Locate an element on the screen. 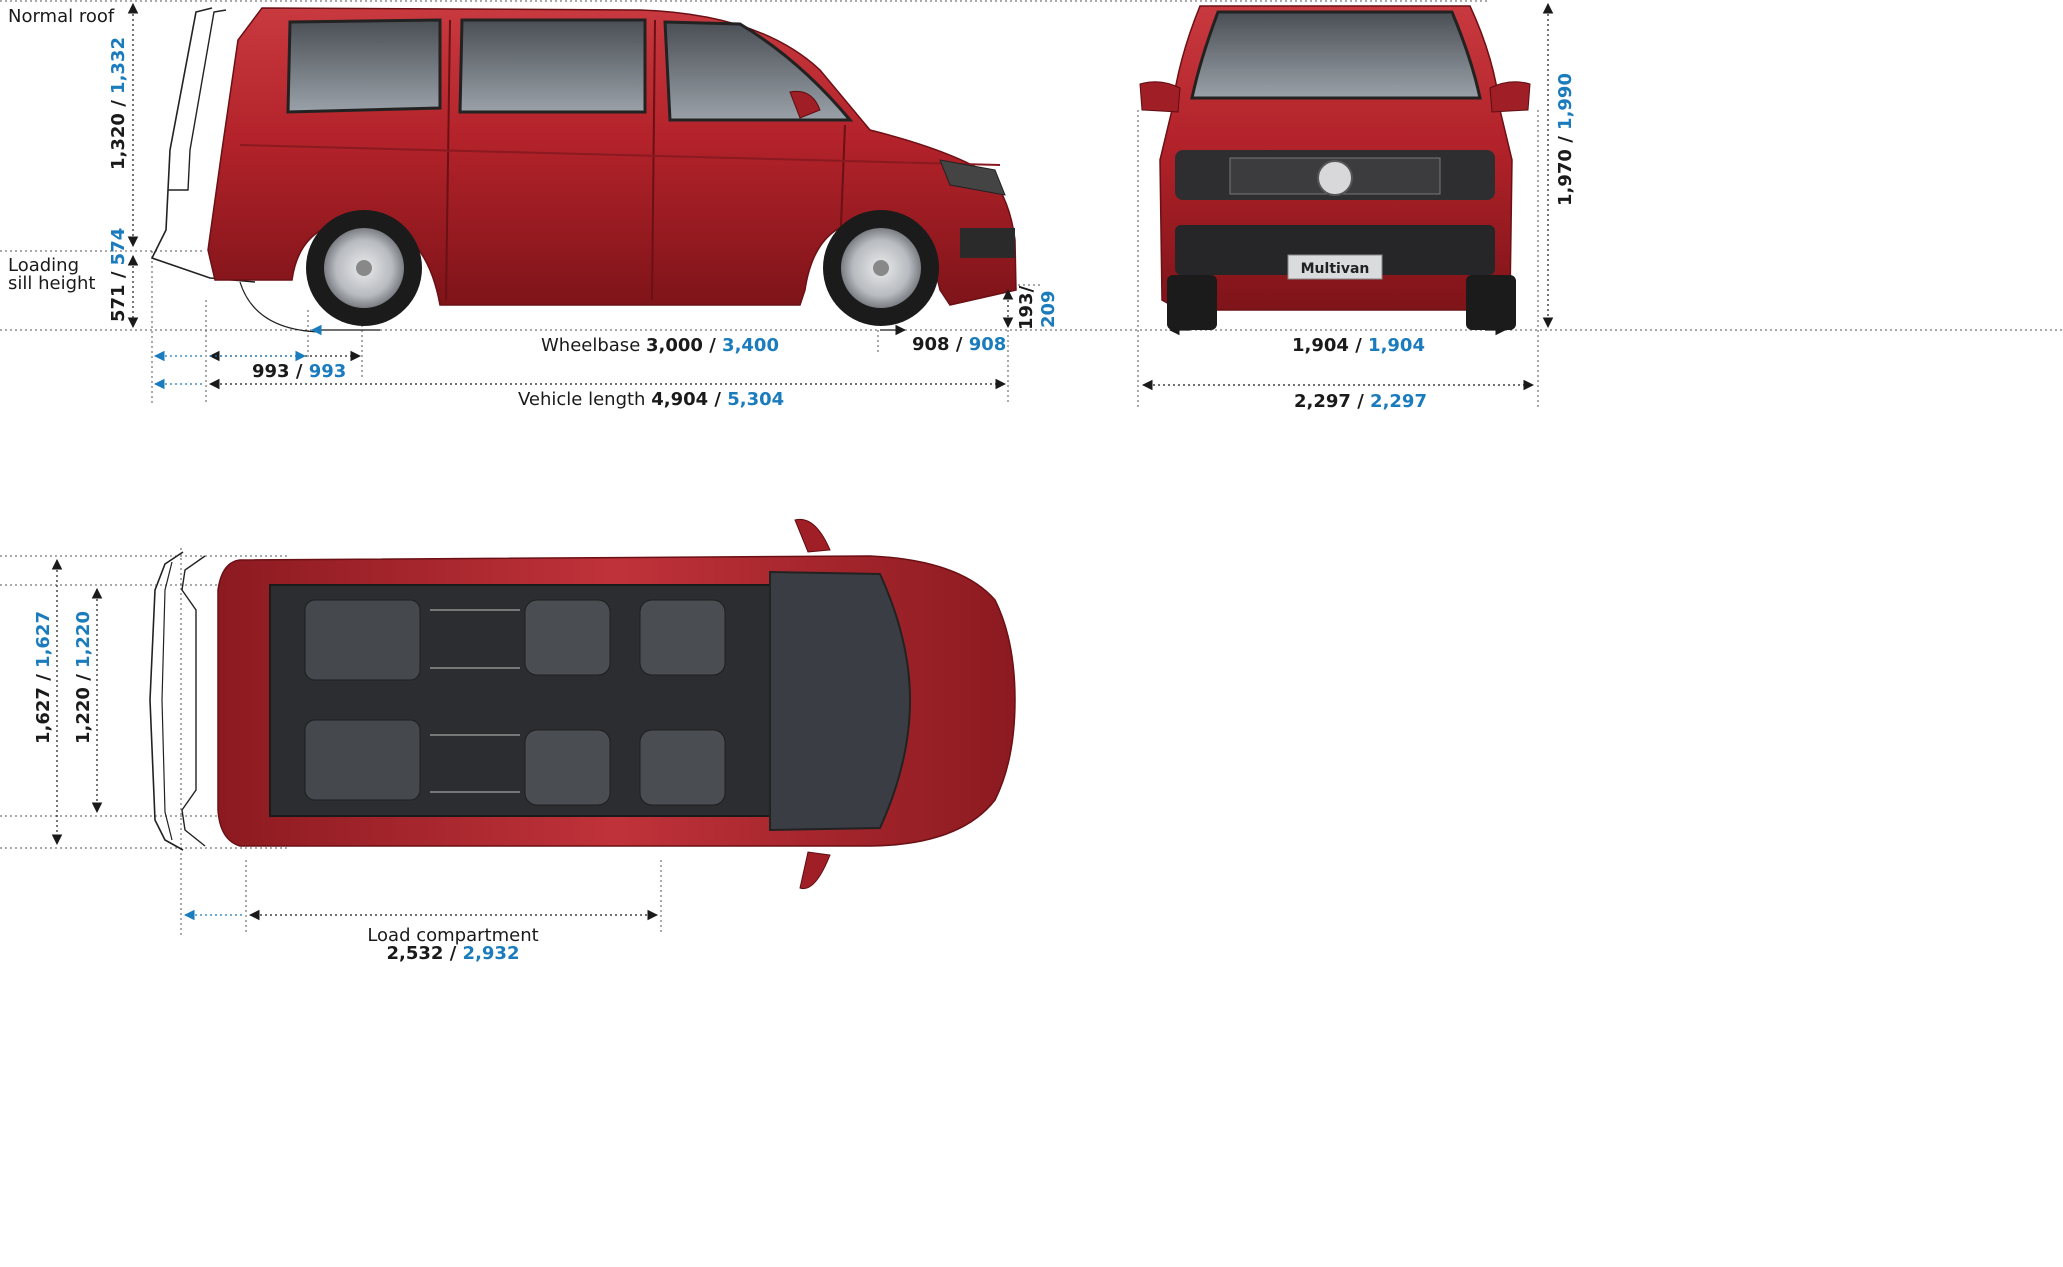 The image size is (2063, 1267). sill-b: 574 is located at coordinates (118, 246).